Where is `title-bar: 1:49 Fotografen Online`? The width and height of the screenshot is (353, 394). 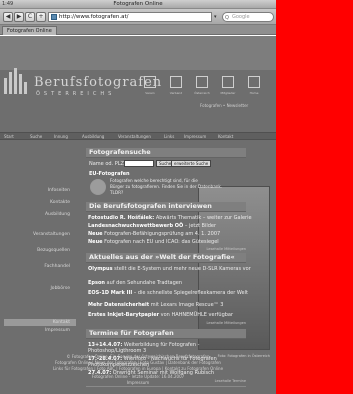
title-bar: 1:49 Fotografen Online is located at coordinates (138, 4).